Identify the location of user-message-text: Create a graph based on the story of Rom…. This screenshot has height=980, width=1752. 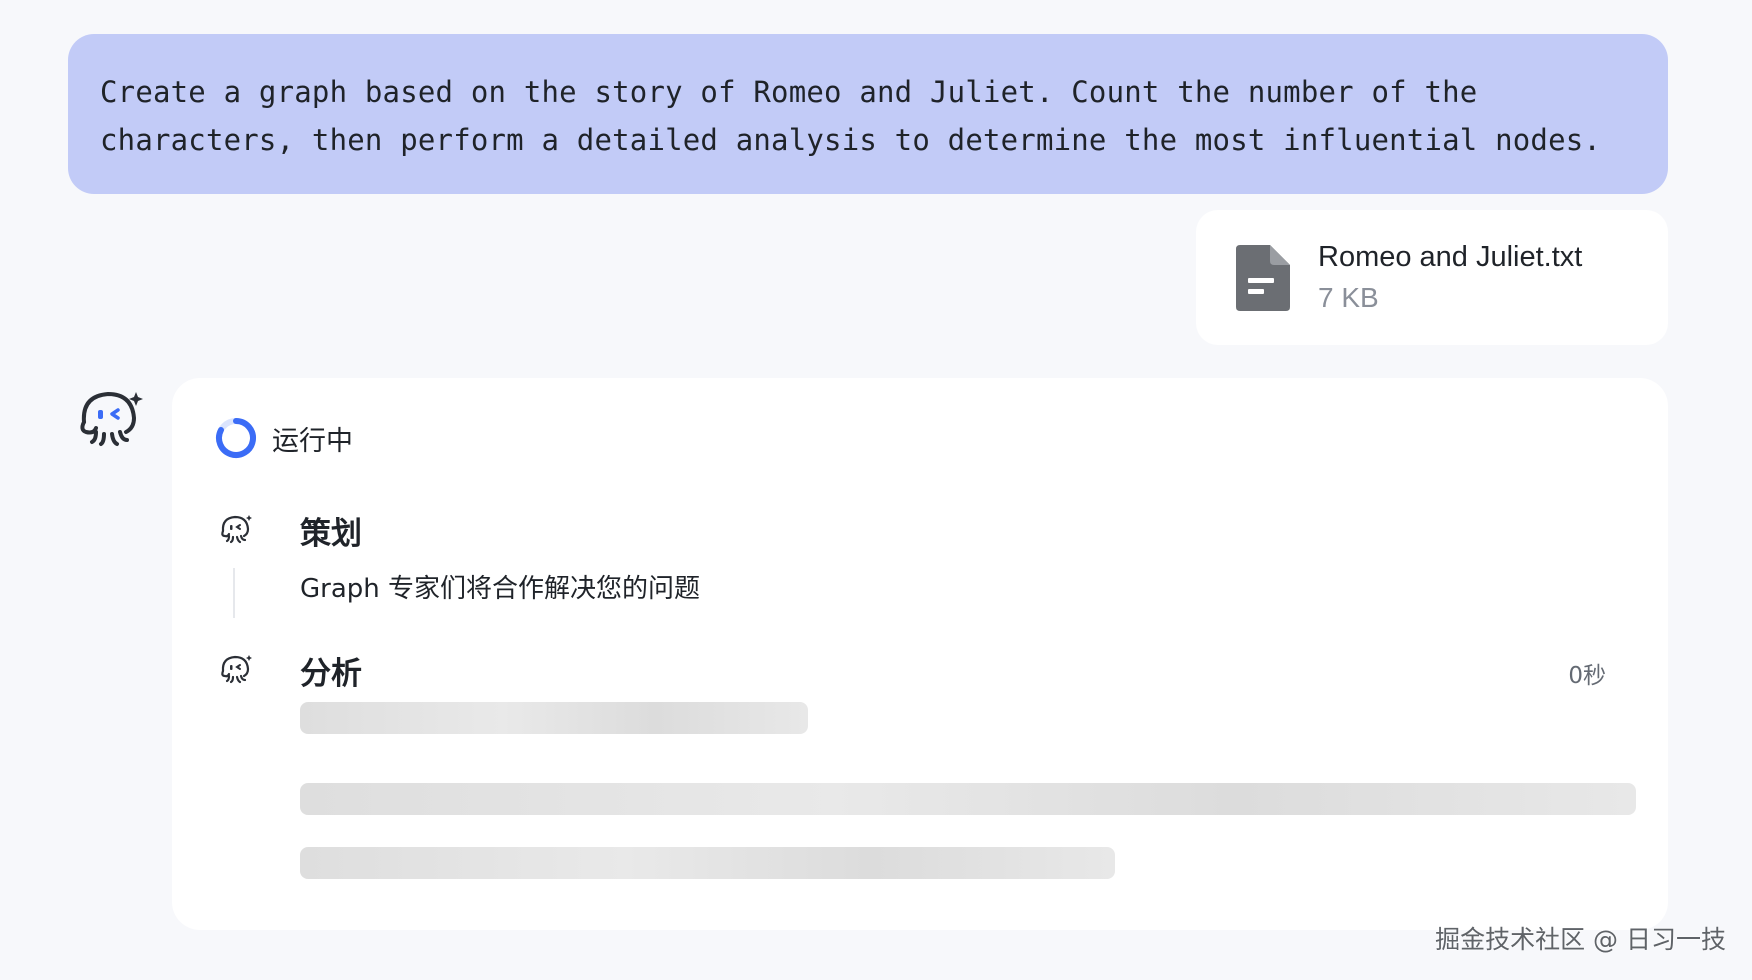
(851, 116).